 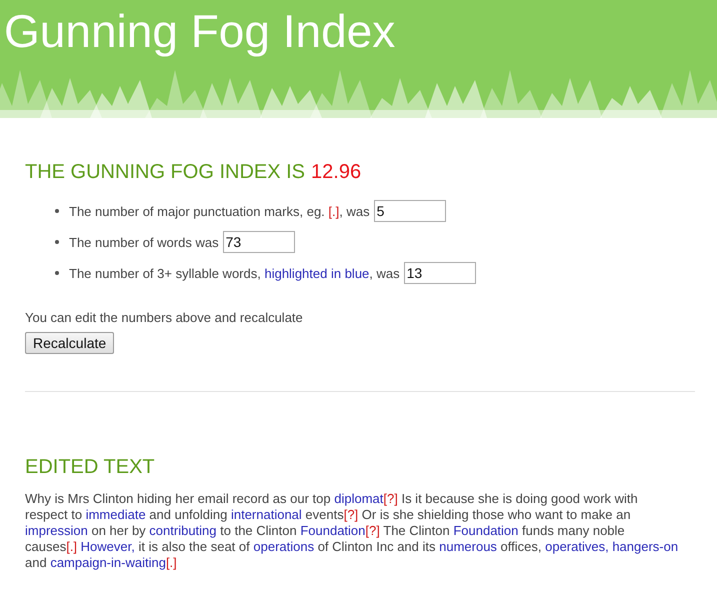 What do you see at coordinates (234, 273) in the screenshot?
I see `count-label: The number of 3+ syllable words, highlighted in blue, was` at bounding box center [234, 273].